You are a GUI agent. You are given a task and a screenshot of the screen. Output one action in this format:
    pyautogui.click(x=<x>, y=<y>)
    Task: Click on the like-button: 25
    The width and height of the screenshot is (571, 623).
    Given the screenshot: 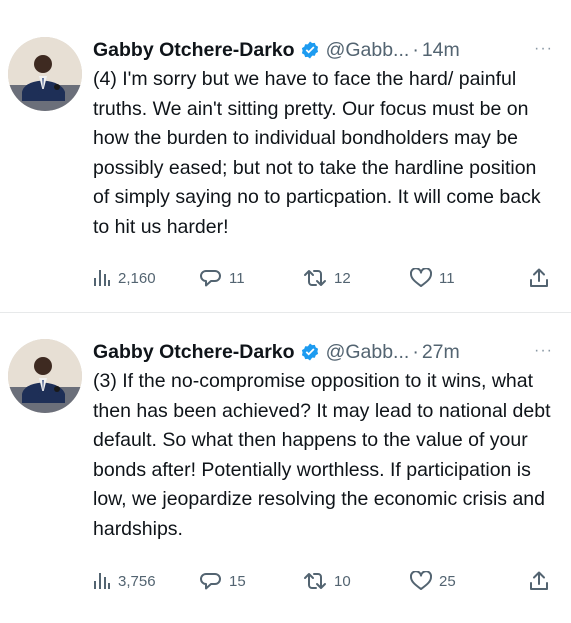 What is the action you would take?
    pyautogui.click(x=433, y=581)
    